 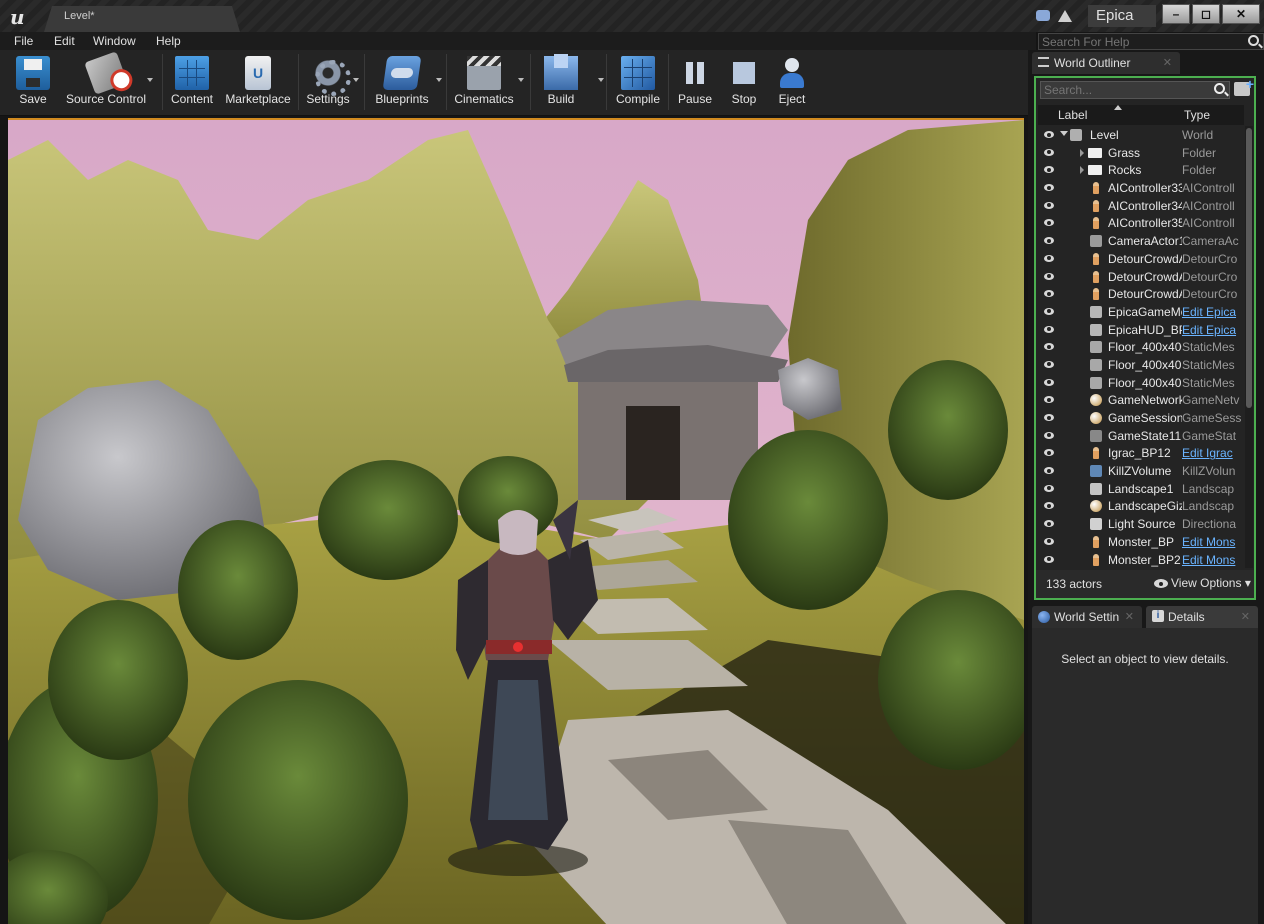 What do you see at coordinates (402, 82) in the screenshot?
I see `blueprints-button: Blueprints` at bounding box center [402, 82].